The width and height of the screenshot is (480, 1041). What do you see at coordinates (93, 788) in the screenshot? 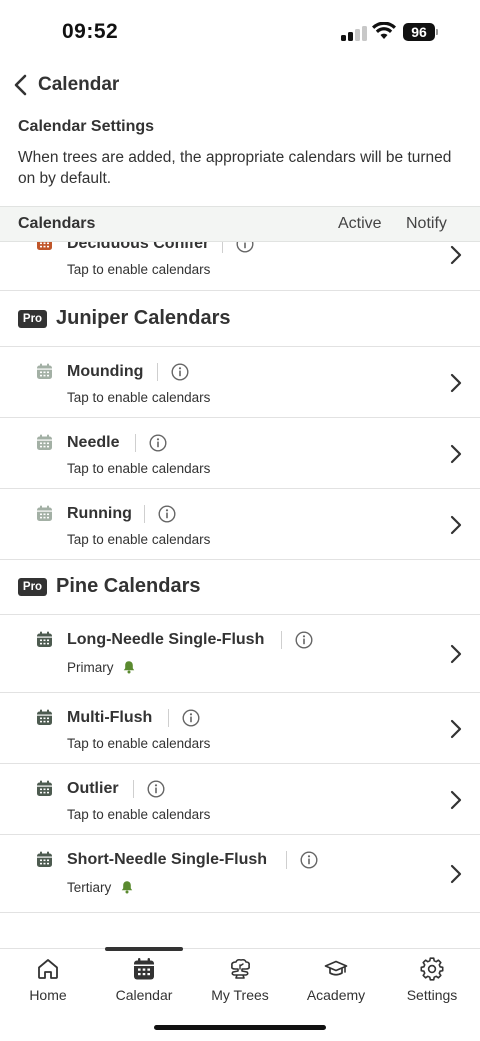
I see `calendar-row-title: Outlier` at bounding box center [93, 788].